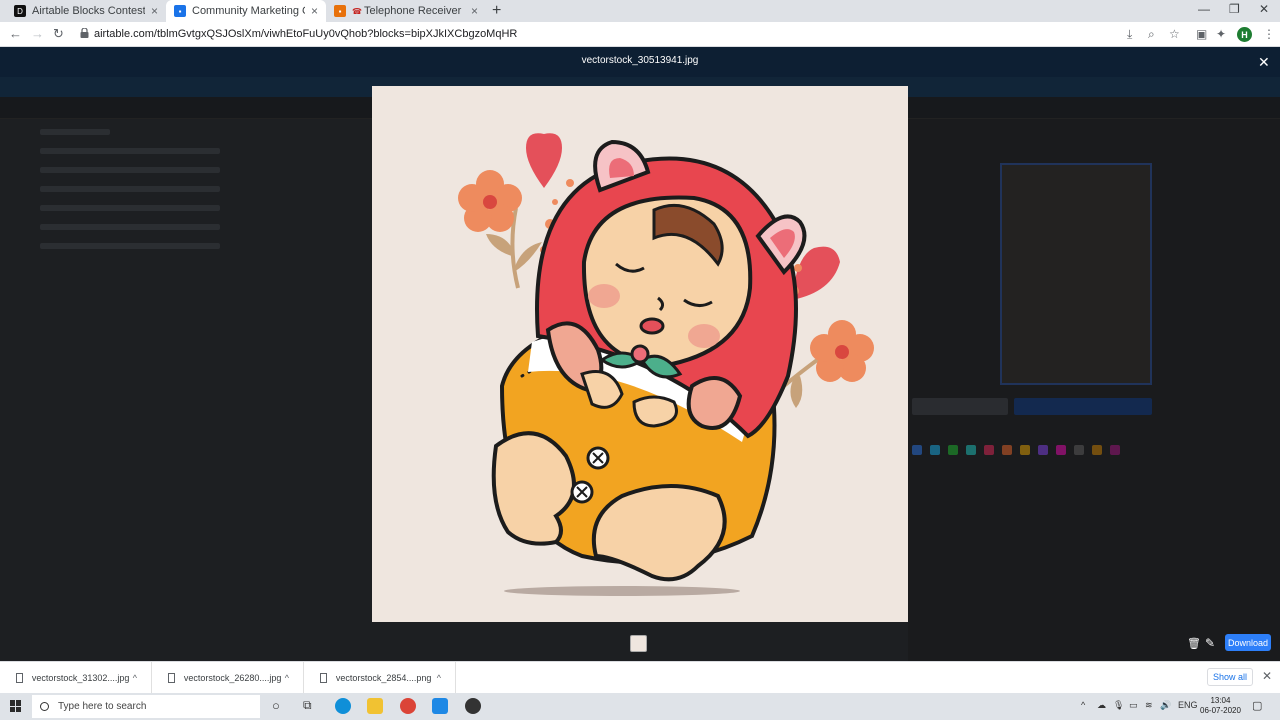 This screenshot has width=1280, height=720. What do you see at coordinates (1210, 643) in the screenshot?
I see `edit-attachment-icon: ✎` at bounding box center [1210, 643].